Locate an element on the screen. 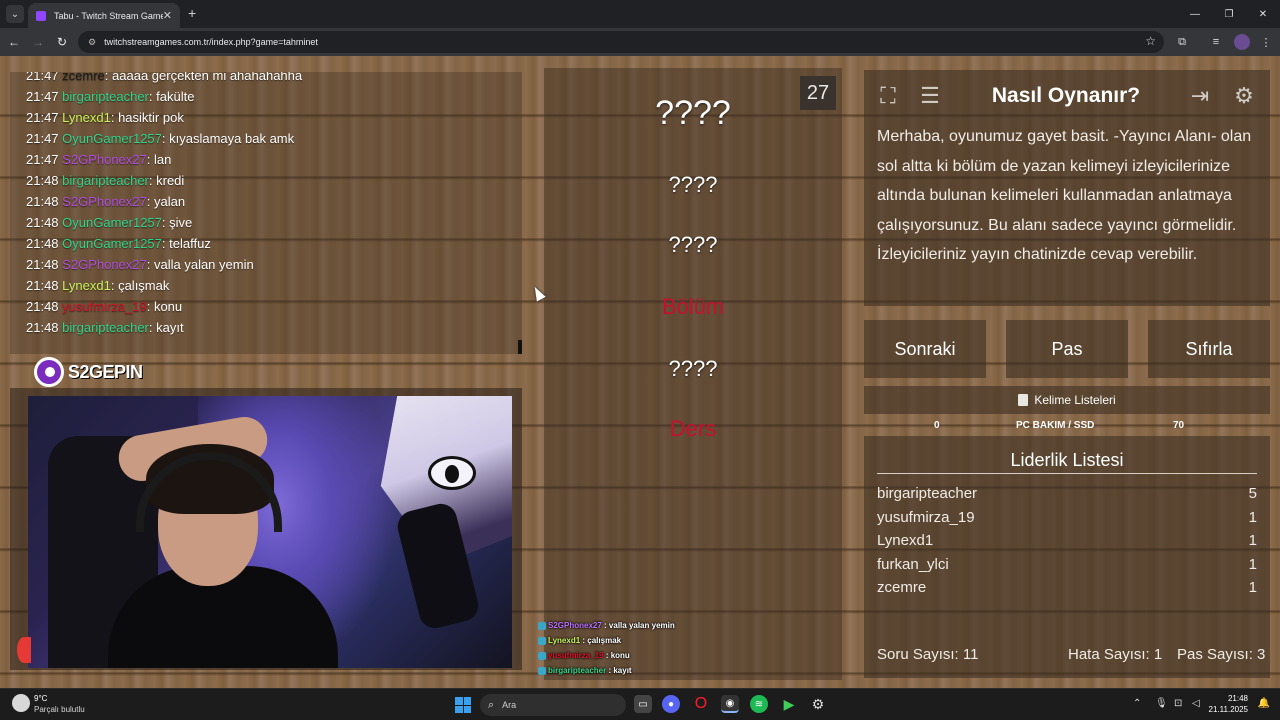  profile-avatar-icon is located at coordinates (1242, 42).